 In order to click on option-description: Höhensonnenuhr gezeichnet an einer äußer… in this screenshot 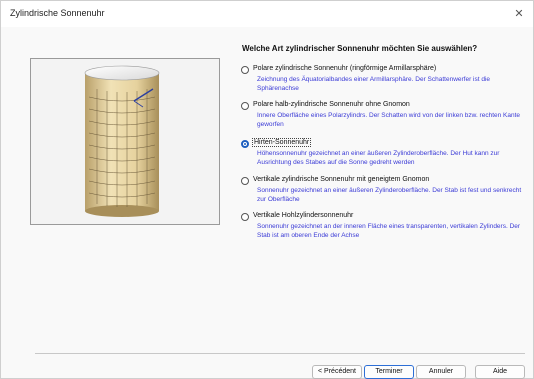, I will do `click(378, 158)`.